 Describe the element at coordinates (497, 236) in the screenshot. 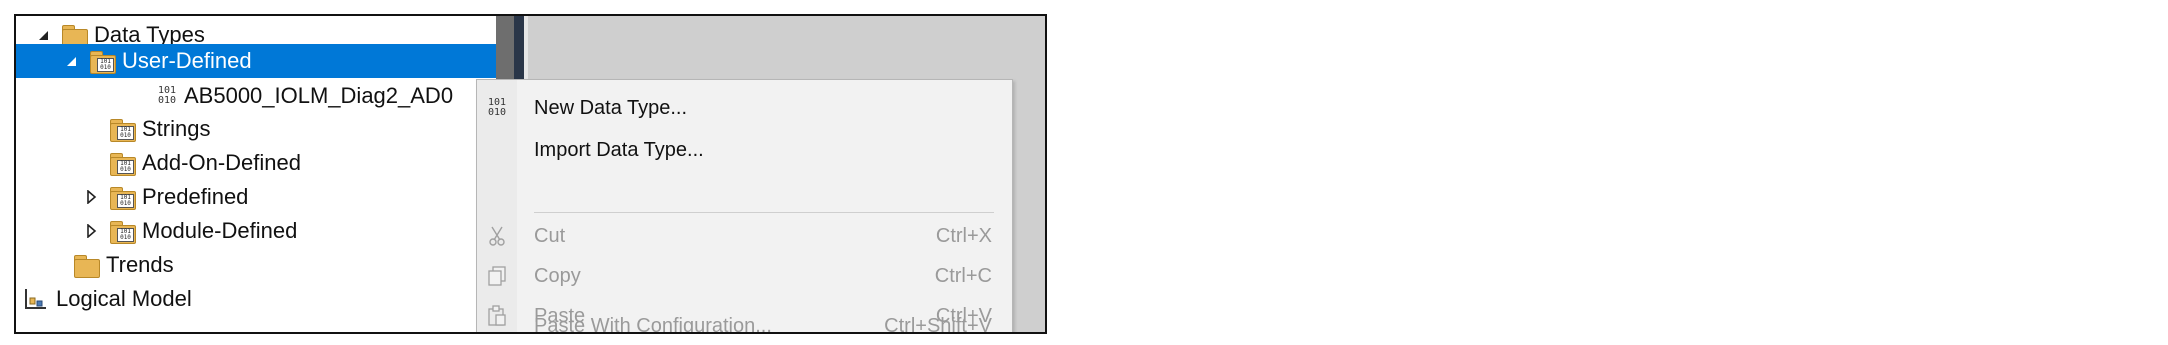

I see `scissors-icon` at that location.